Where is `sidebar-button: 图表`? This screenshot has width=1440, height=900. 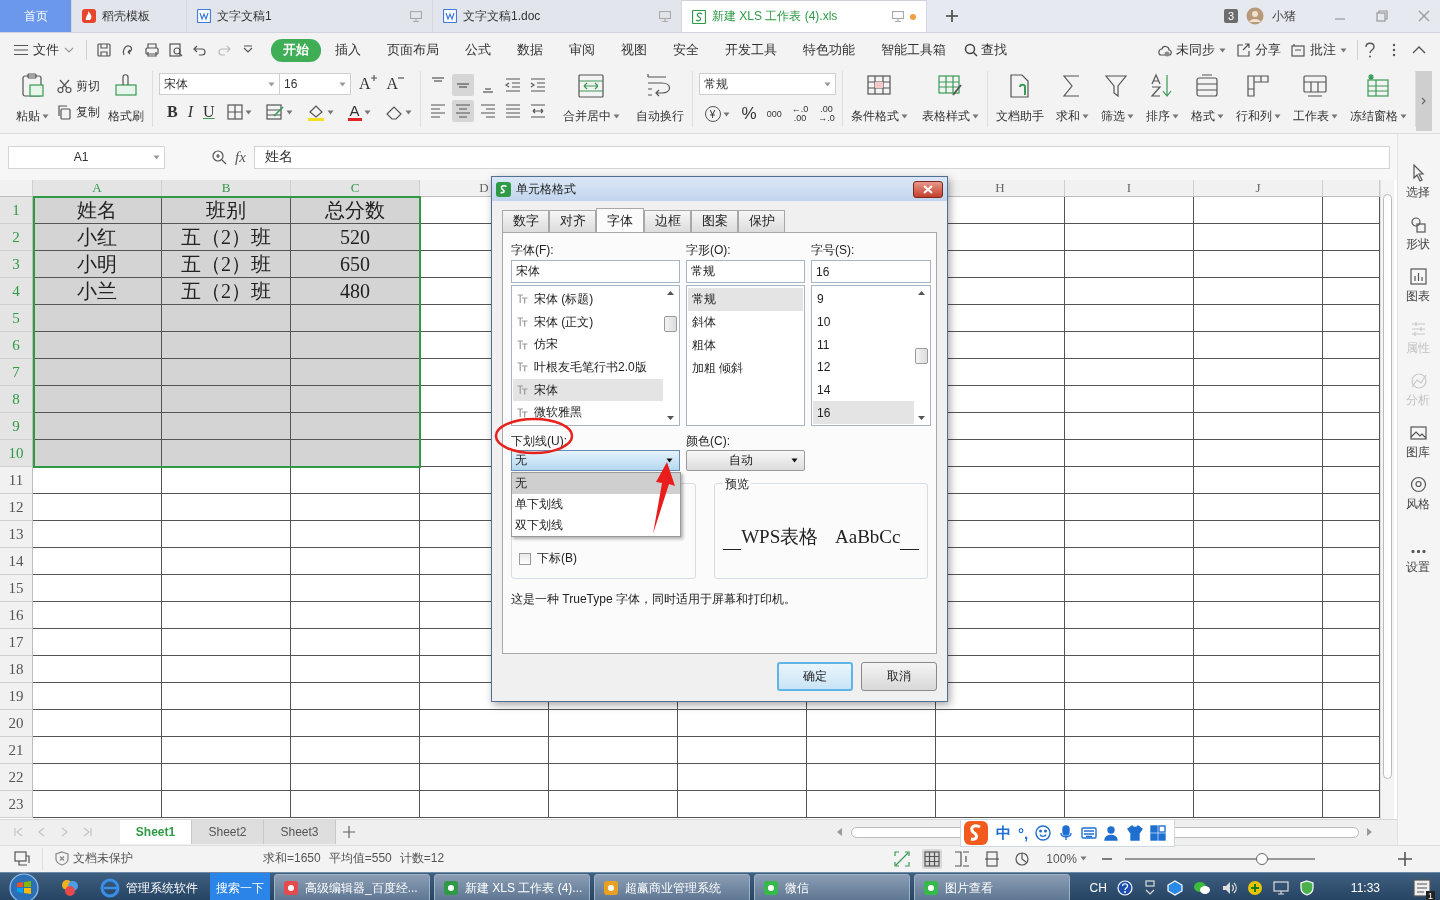 sidebar-button: 图表 is located at coordinates (1418, 294).